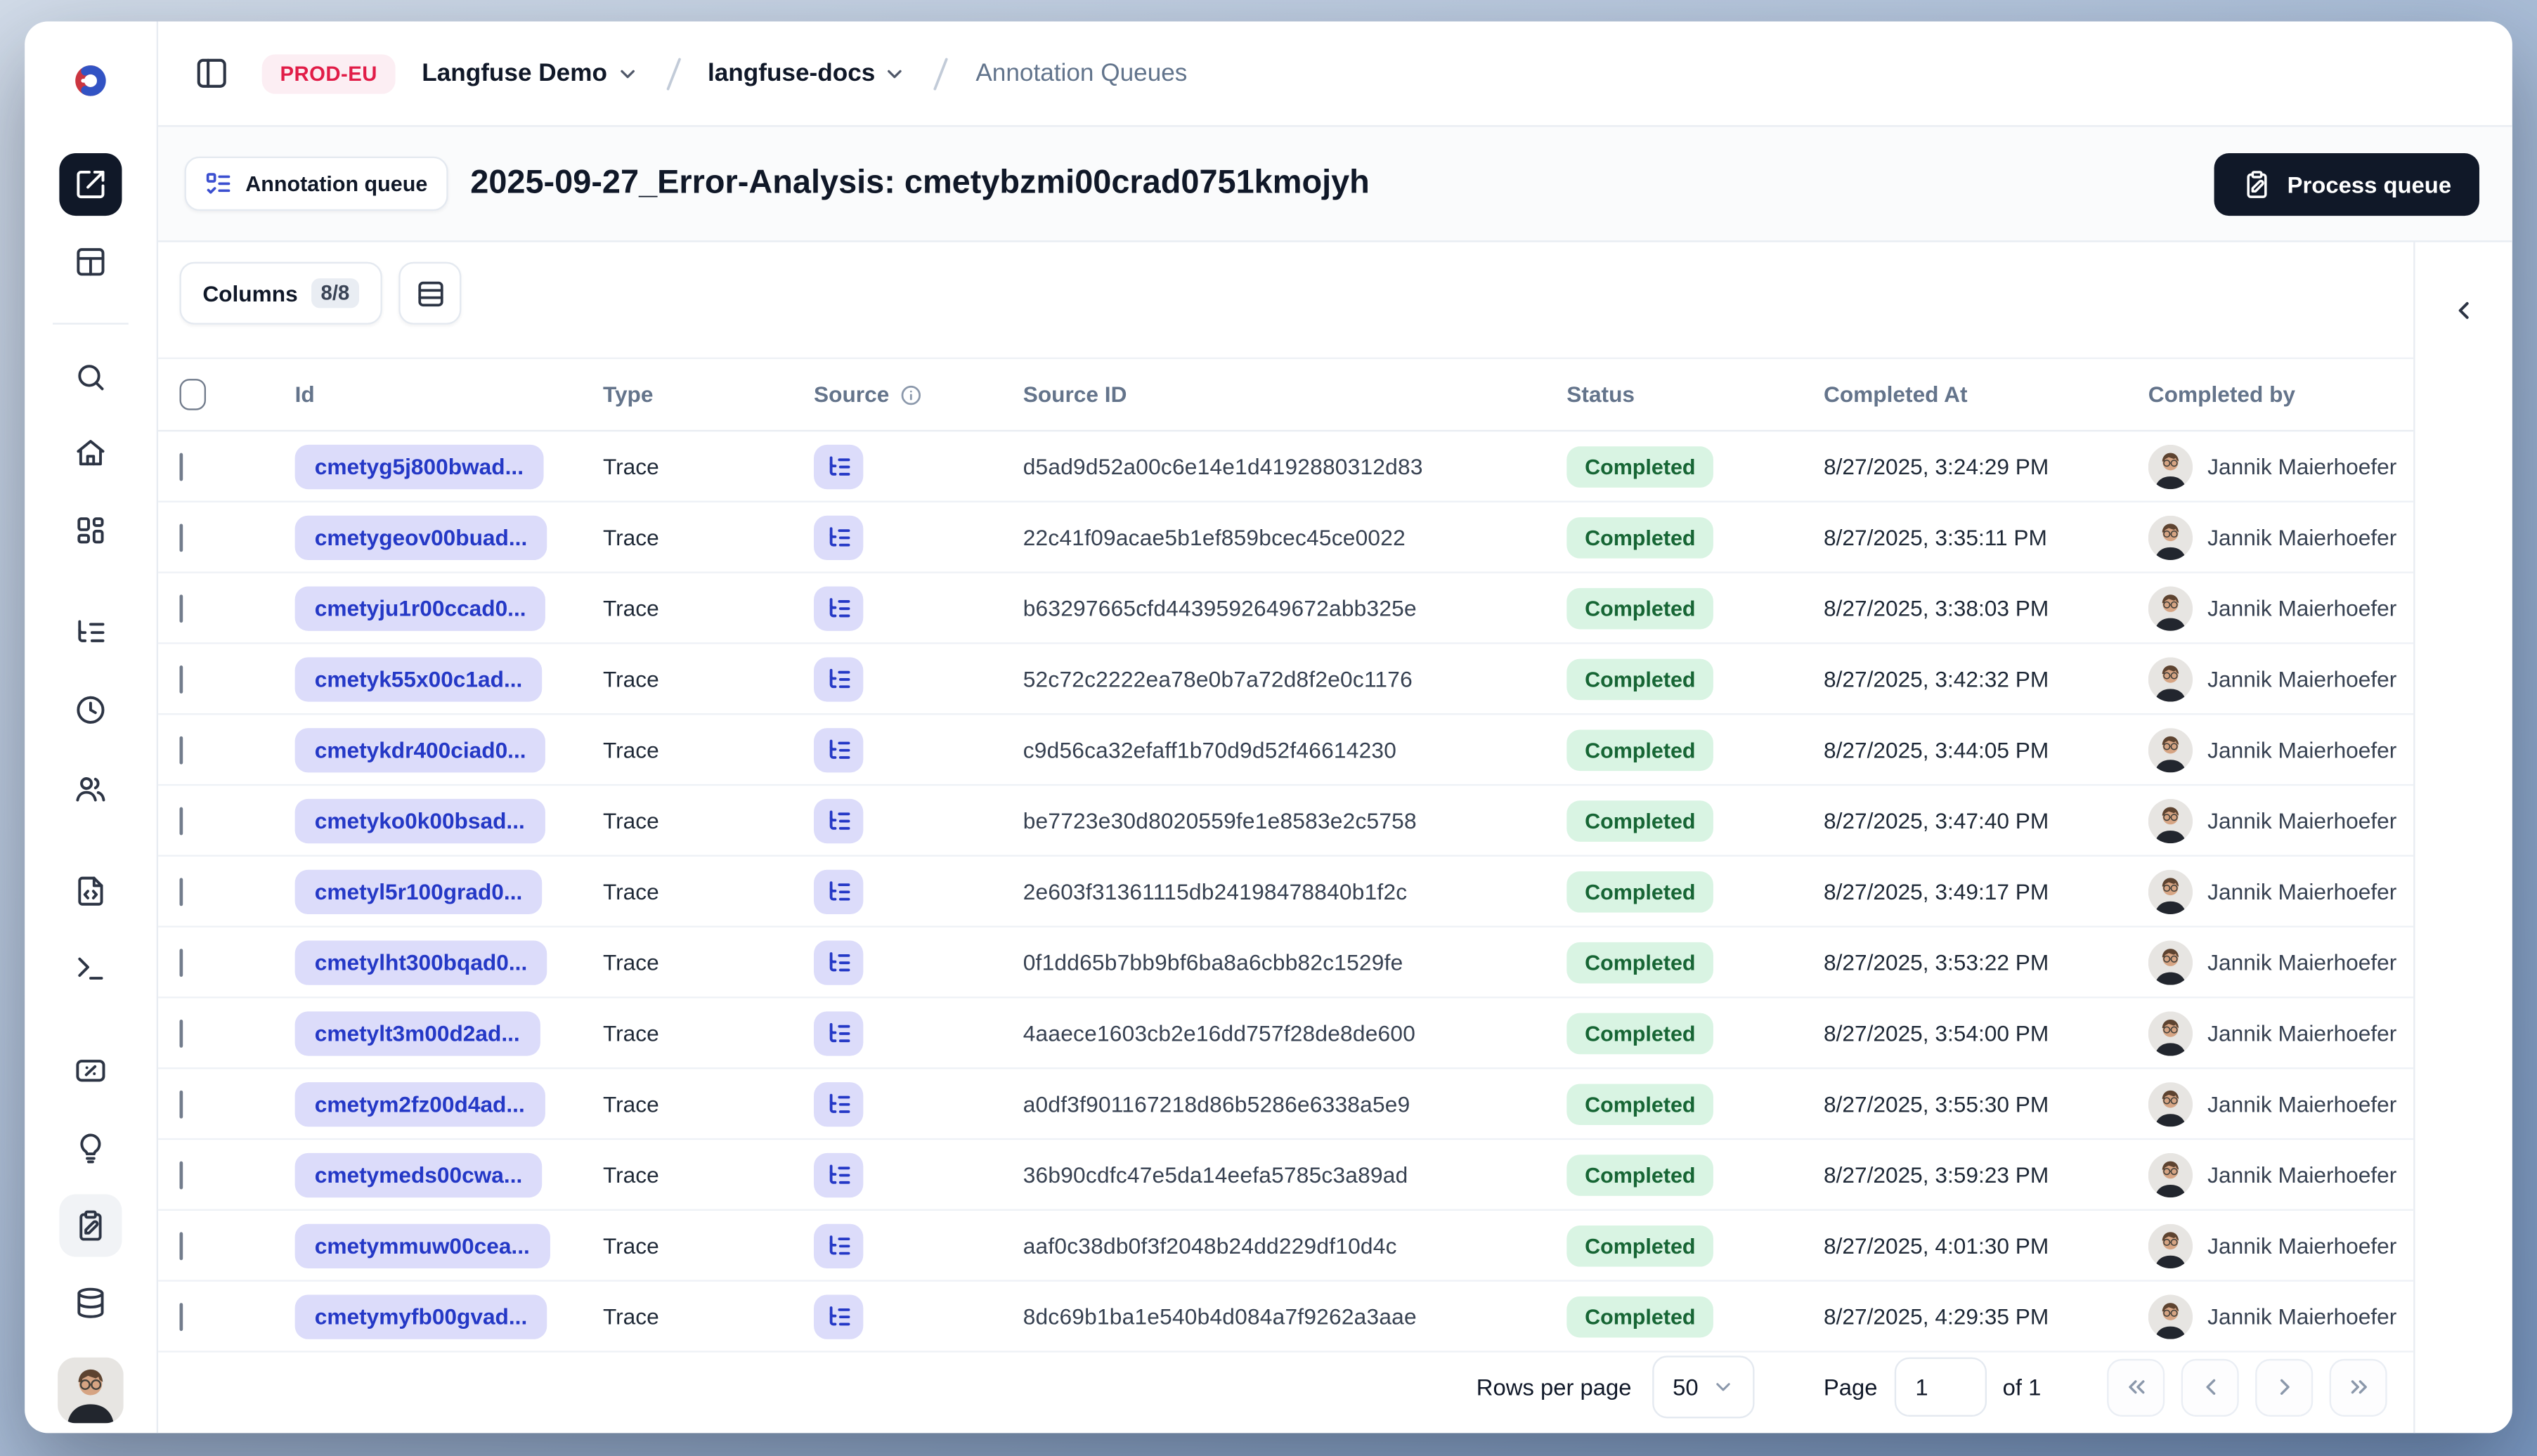 The image size is (2537, 1456). Describe the element at coordinates (91, 1225) in the screenshot. I see `sidebar-item-annotation-queues` at that location.